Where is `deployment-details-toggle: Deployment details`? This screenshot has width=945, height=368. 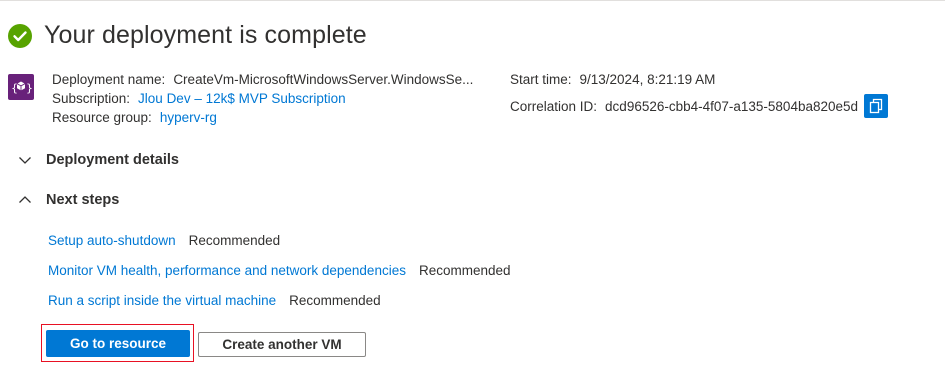
deployment-details-toggle: Deployment details is located at coordinates (98, 160).